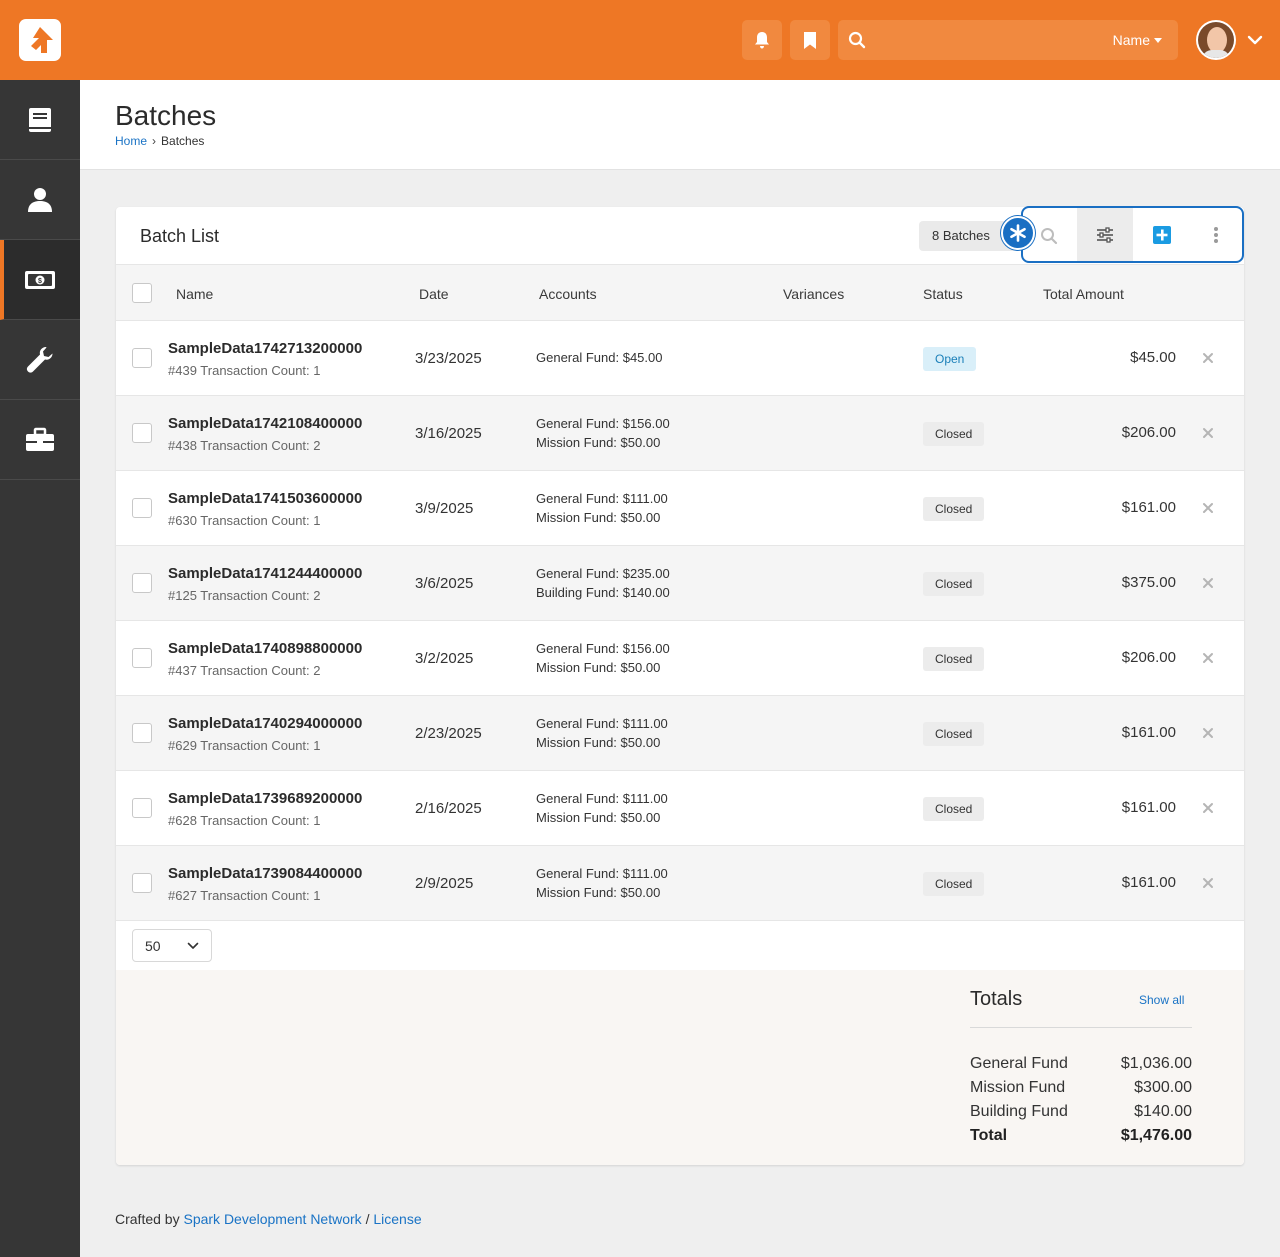  I want to click on column-header-accounts: Accounts, so click(568, 294).